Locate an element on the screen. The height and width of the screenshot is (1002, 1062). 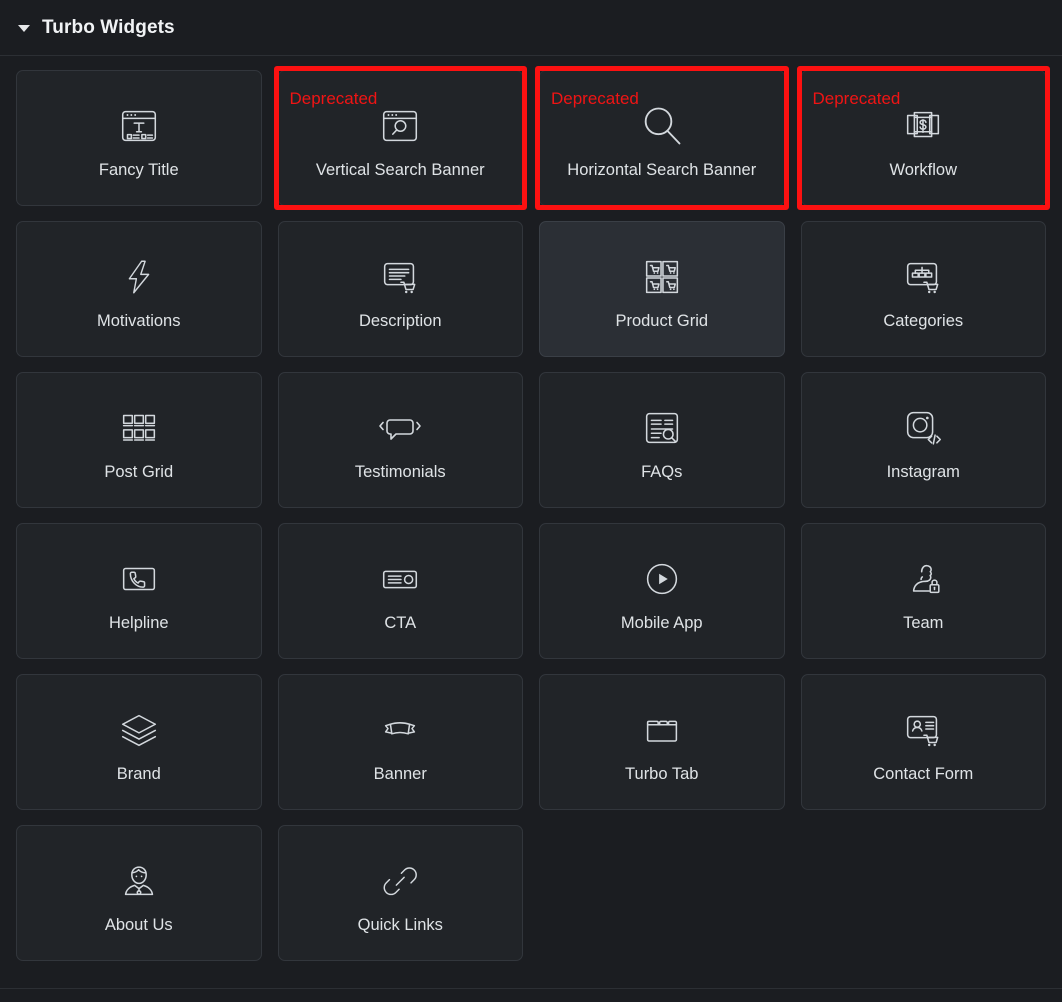
widget-card-testimonials: Testimonials is located at coordinates (400, 440).